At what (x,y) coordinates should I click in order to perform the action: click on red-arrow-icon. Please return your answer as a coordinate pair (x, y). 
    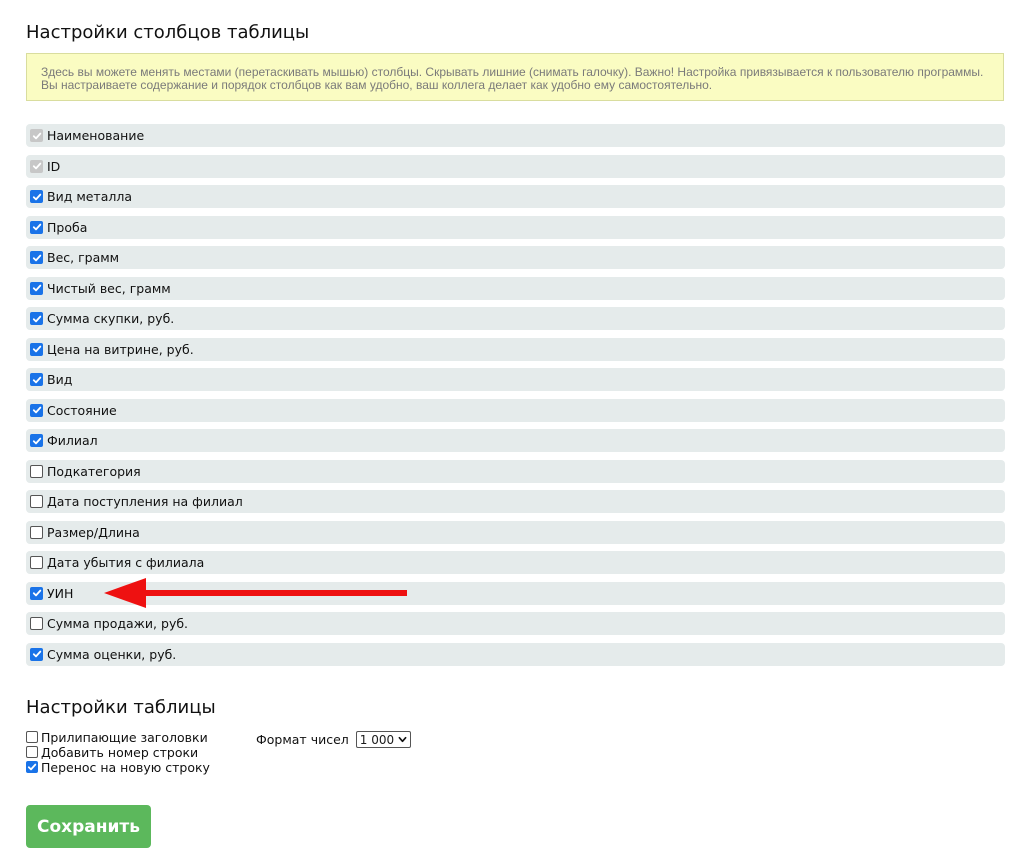
    Looking at the image, I should click on (255, 593).